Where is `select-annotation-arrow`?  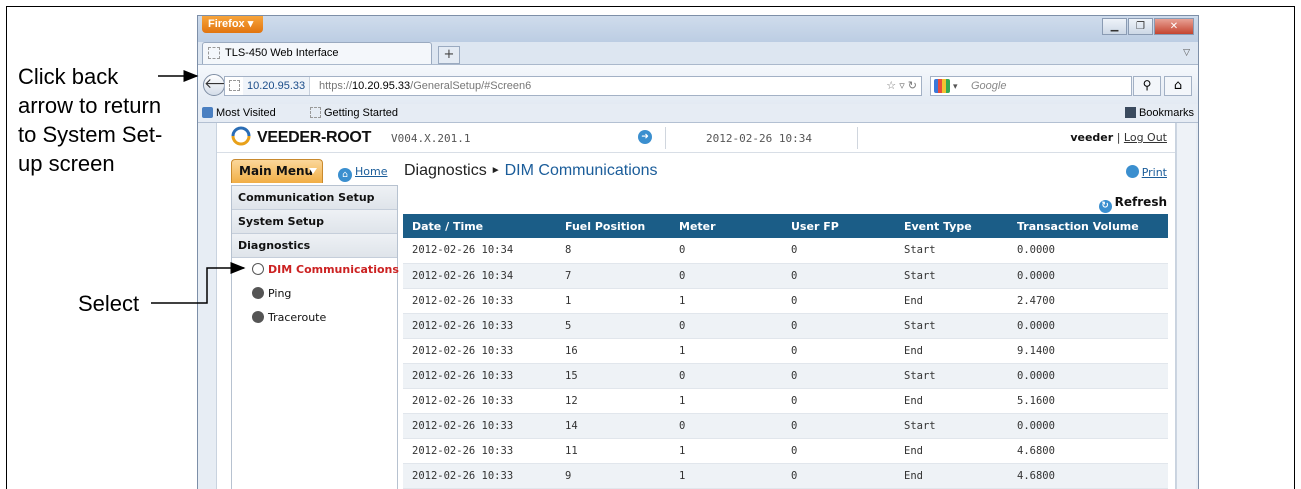
select-annotation-arrow is located at coordinates (198, 283).